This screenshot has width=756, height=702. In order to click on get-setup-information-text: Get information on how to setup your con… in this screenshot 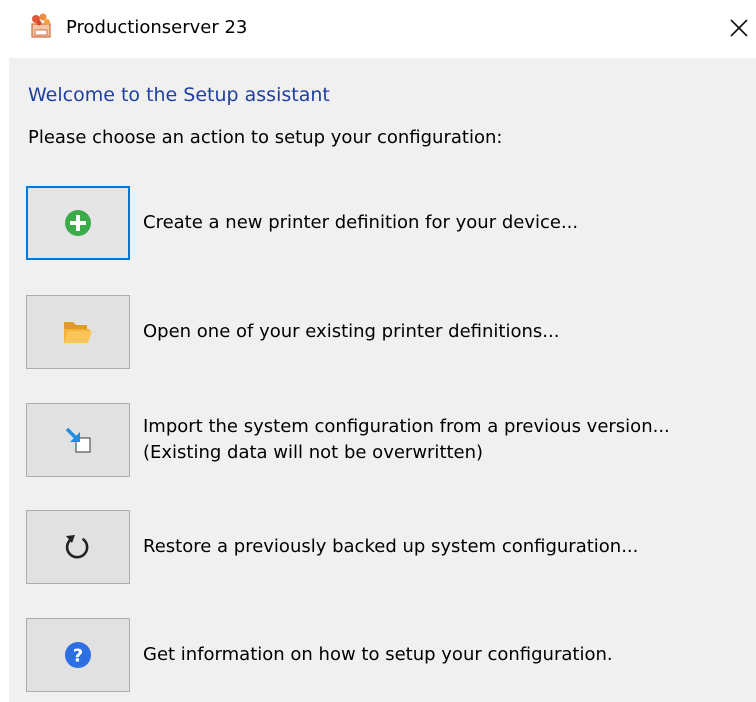, I will do `click(378, 654)`.